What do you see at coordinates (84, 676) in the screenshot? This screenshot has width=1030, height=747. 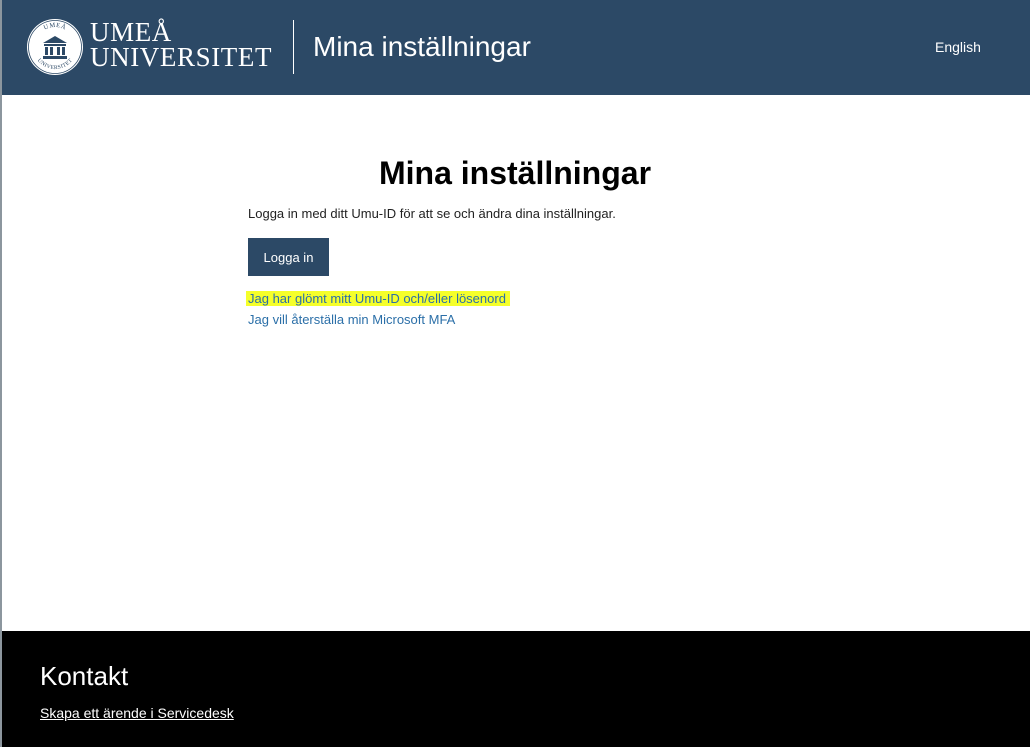 I see `contact-heading: Kontakt` at bounding box center [84, 676].